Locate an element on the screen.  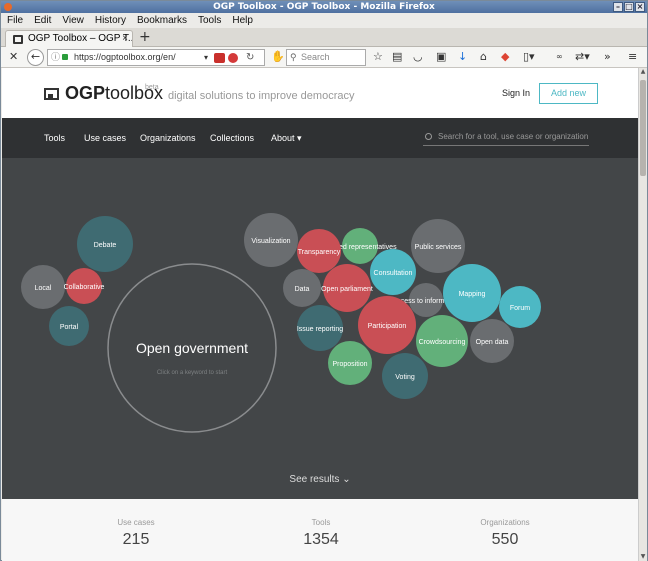
center-hint: Click on a keyword to start is located at coordinates (192, 373).